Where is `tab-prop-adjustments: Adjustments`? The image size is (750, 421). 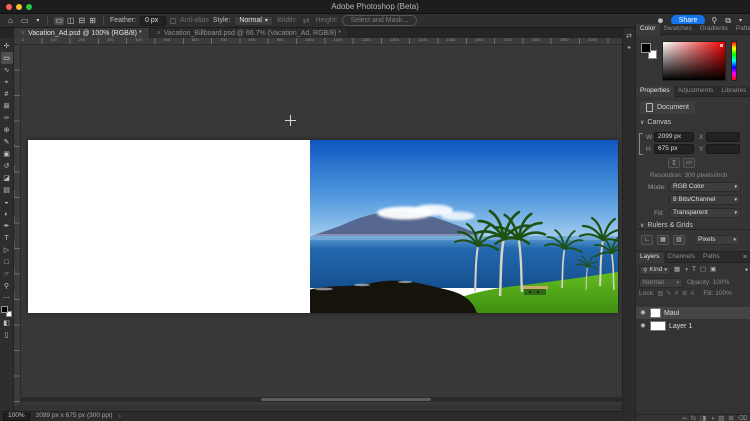 tab-prop-adjustments: Adjustments is located at coordinates (696, 91).